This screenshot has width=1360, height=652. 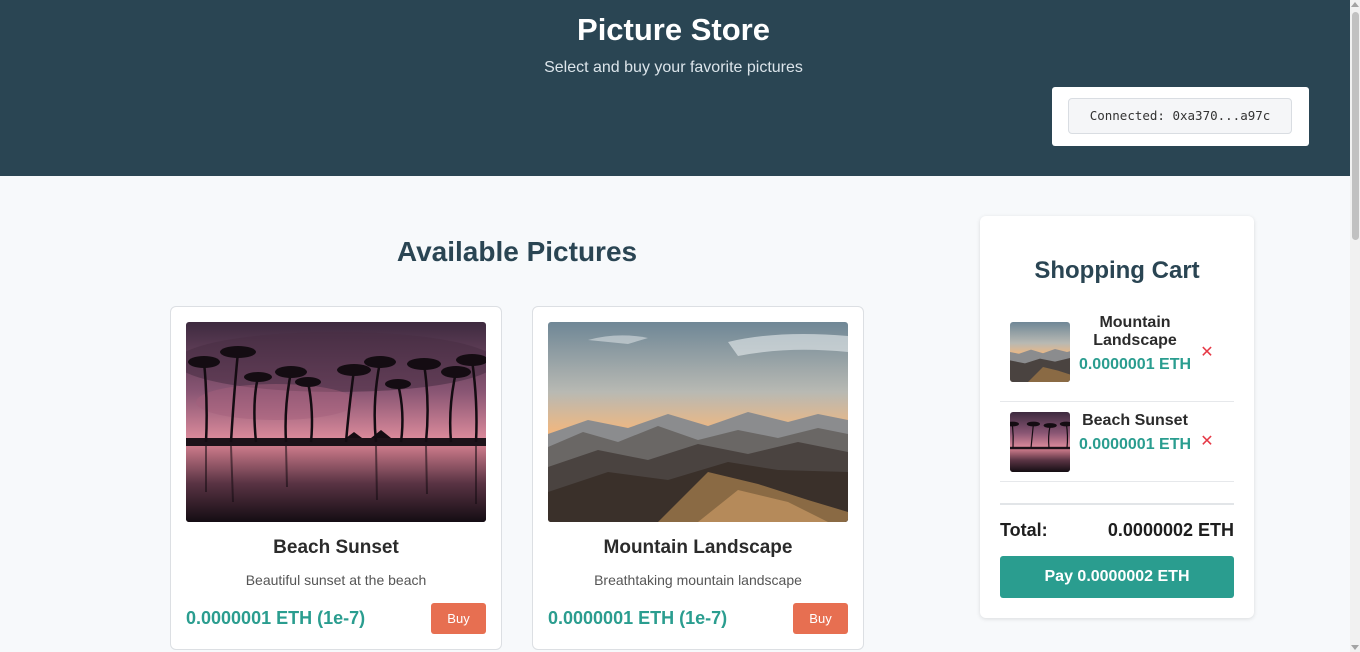 I want to click on scroll-up-arrow-icon, so click(x=1355, y=4).